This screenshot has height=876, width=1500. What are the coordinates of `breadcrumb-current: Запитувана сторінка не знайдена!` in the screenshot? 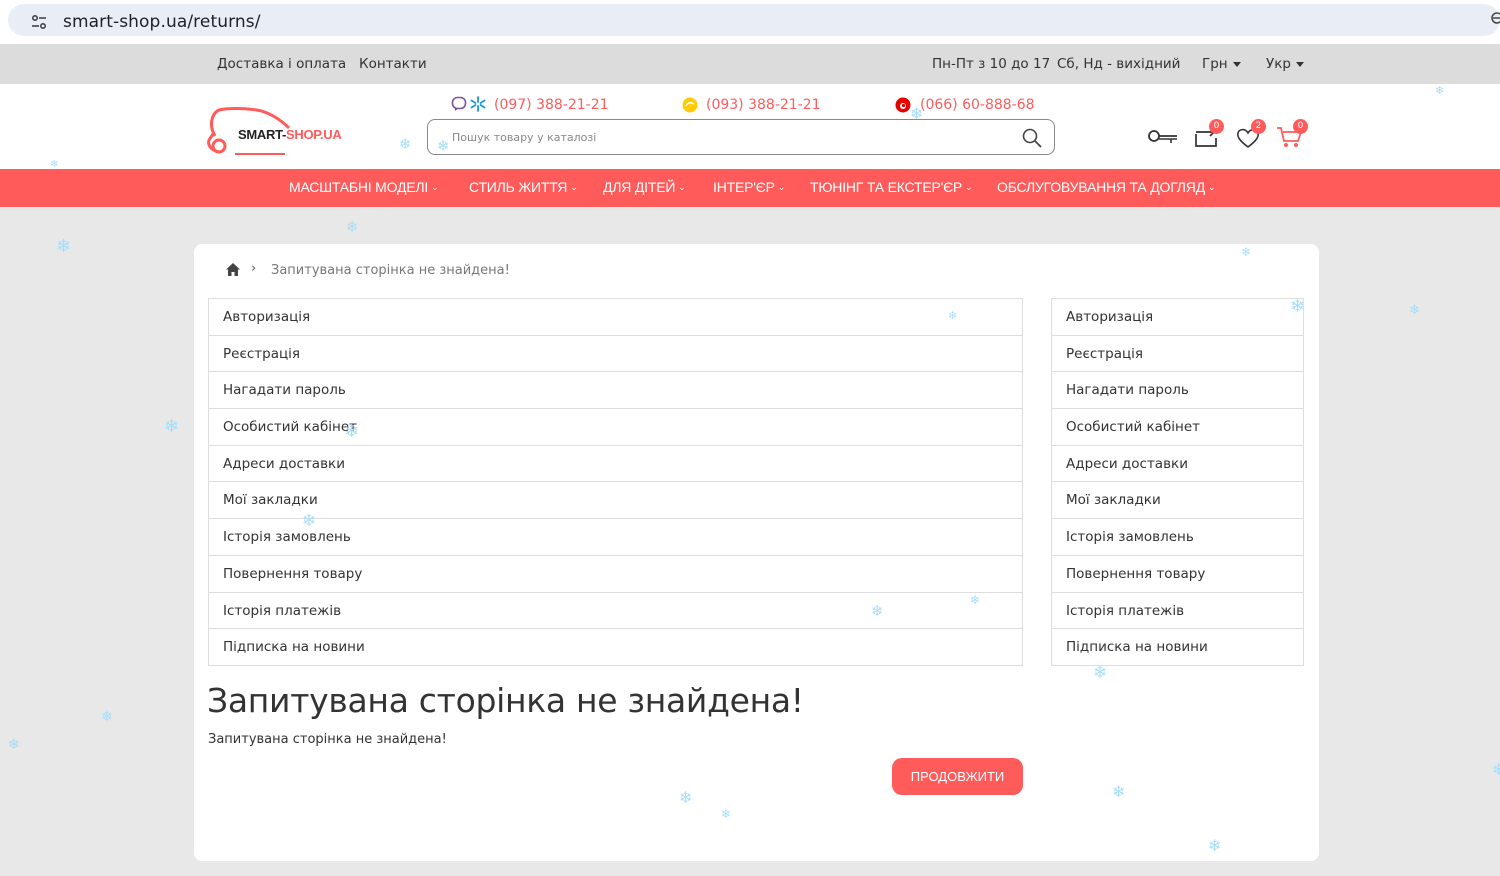 It's located at (390, 270).